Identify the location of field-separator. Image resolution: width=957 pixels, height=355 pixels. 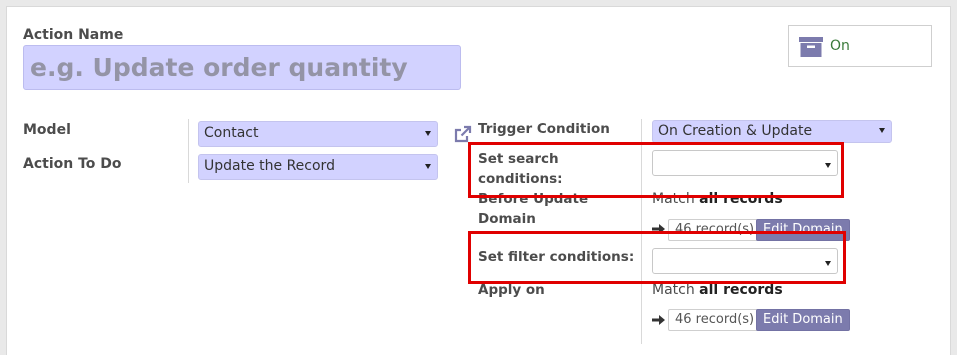
(188, 151).